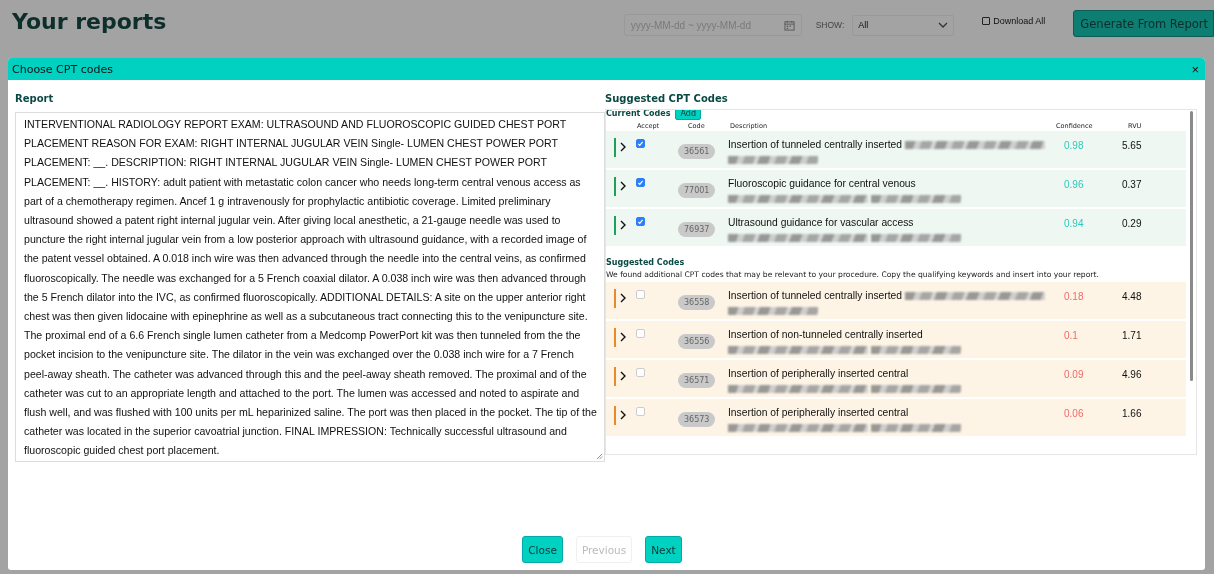 This screenshot has height=574, width=1214. What do you see at coordinates (697, 302) in the screenshot?
I see `code-pill: 36558` at bounding box center [697, 302].